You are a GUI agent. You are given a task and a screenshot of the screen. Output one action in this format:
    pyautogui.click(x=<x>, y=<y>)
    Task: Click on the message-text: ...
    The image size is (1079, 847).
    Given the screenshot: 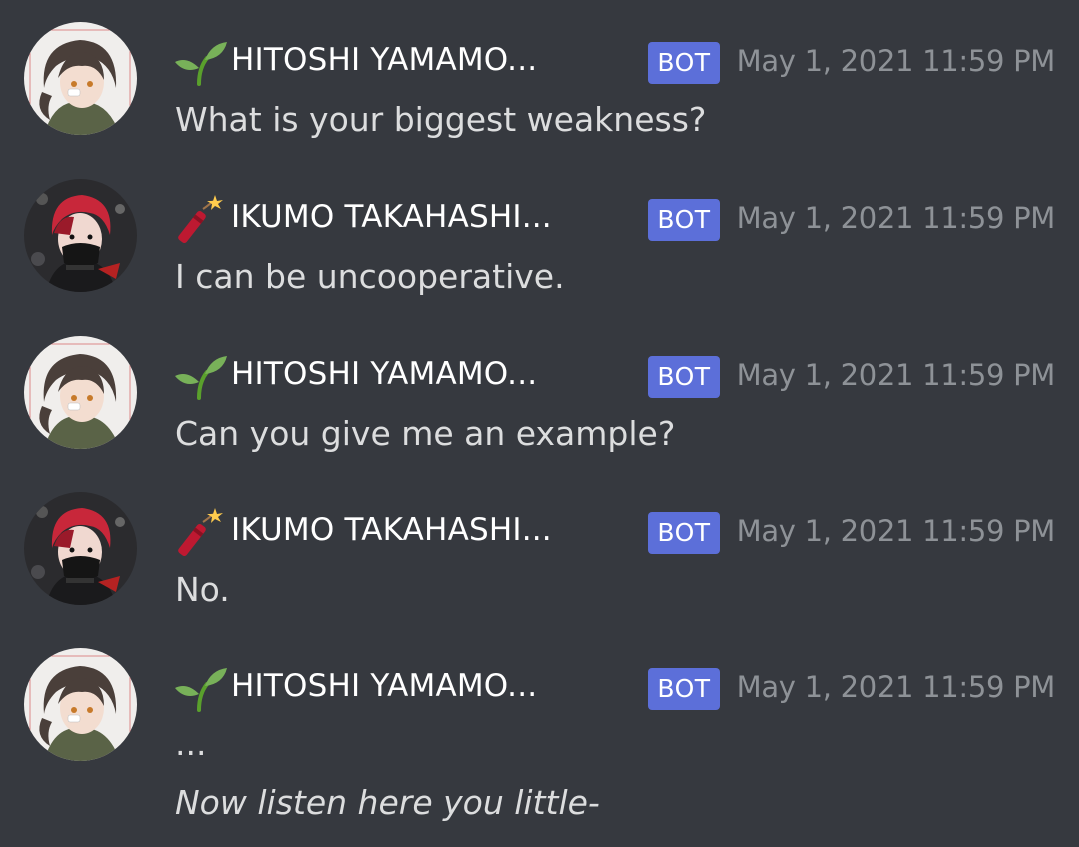 What is the action you would take?
    pyautogui.click(x=191, y=743)
    